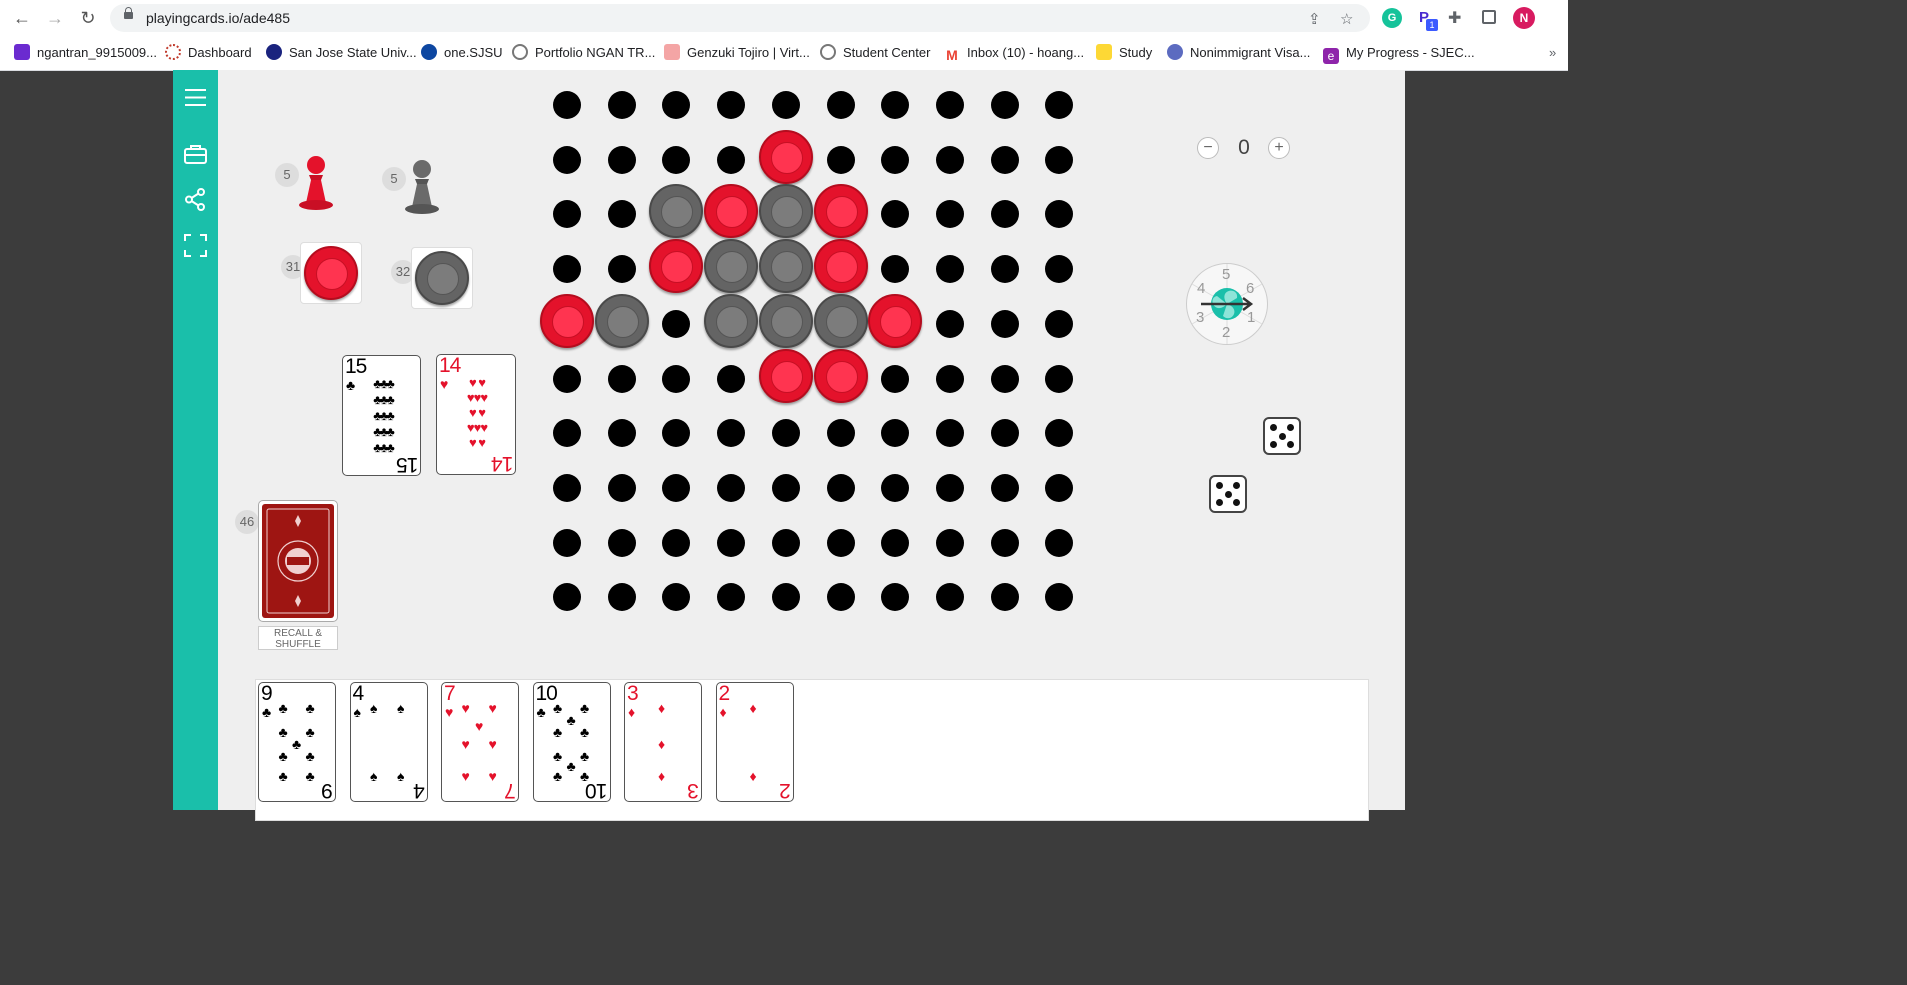 The width and height of the screenshot is (1907, 985). Describe the element at coordinates (1124, 53) in the screenshot. I see `bookmark-item: Study` at that location.